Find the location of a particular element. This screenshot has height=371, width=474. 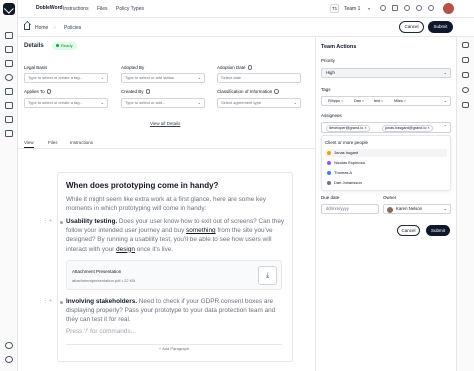

adoption-date-input: Select date is located at coordinates (259, 78).